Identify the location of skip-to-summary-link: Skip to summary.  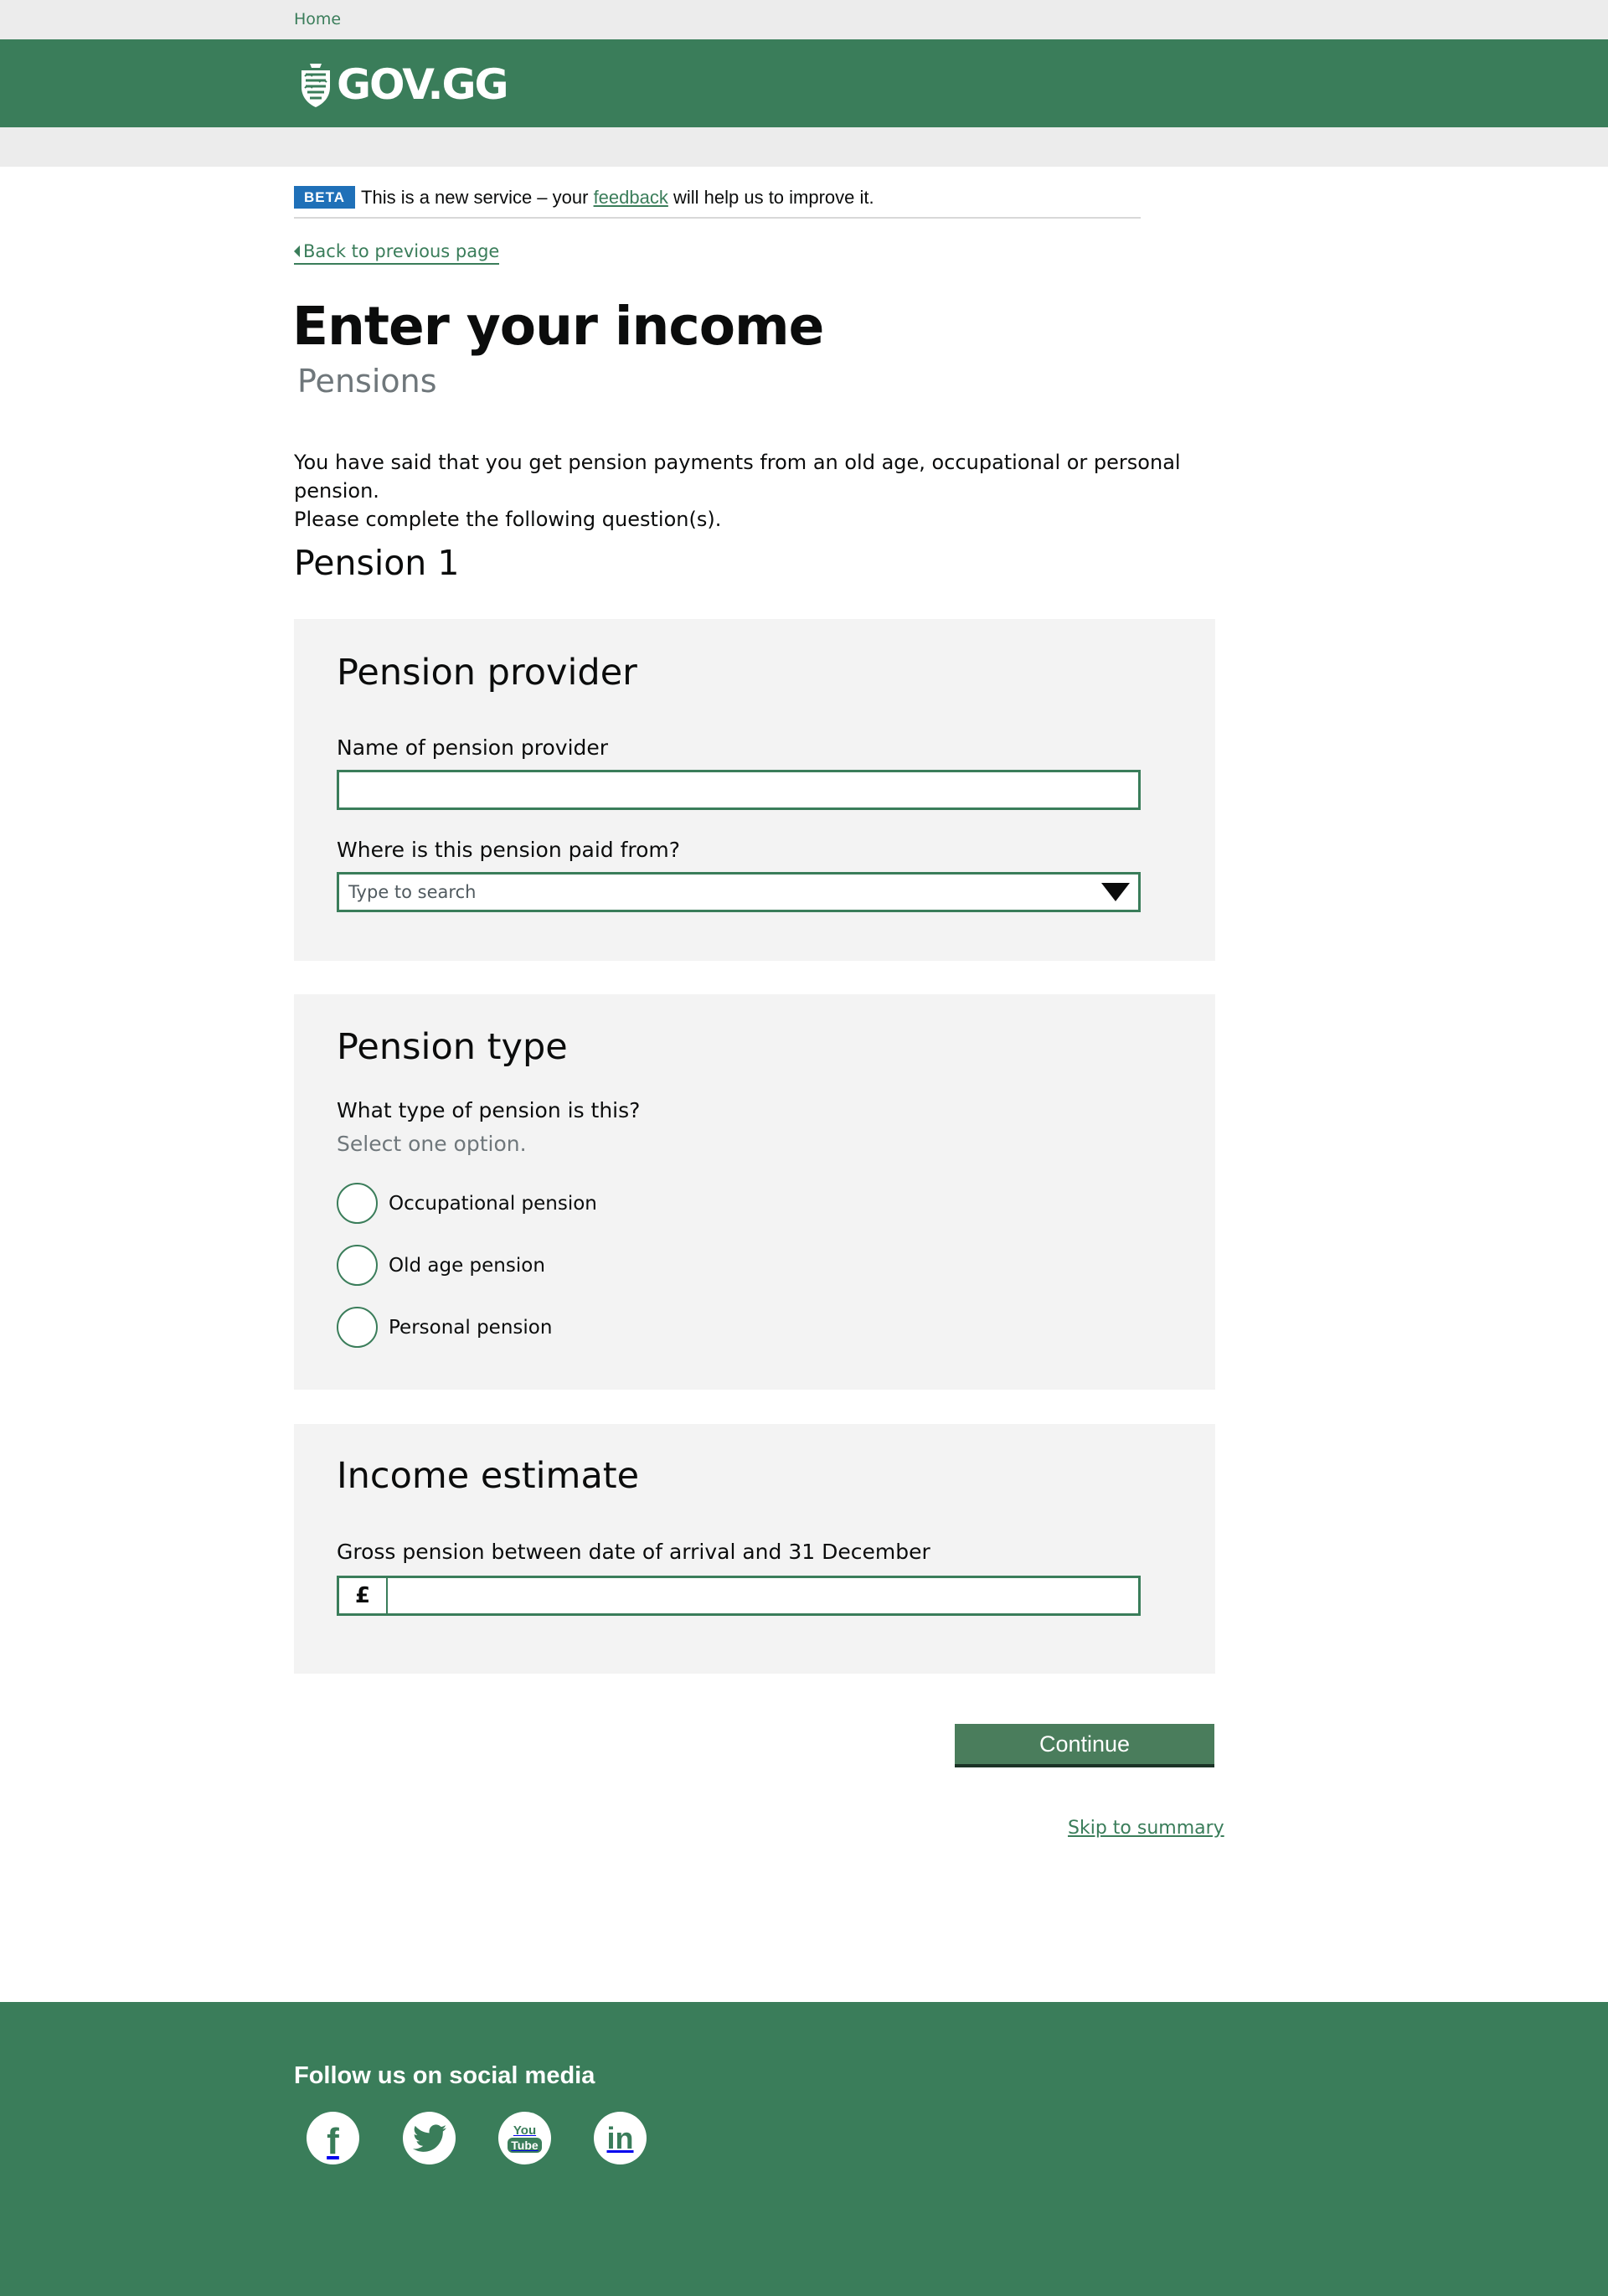
(1146, 1828).